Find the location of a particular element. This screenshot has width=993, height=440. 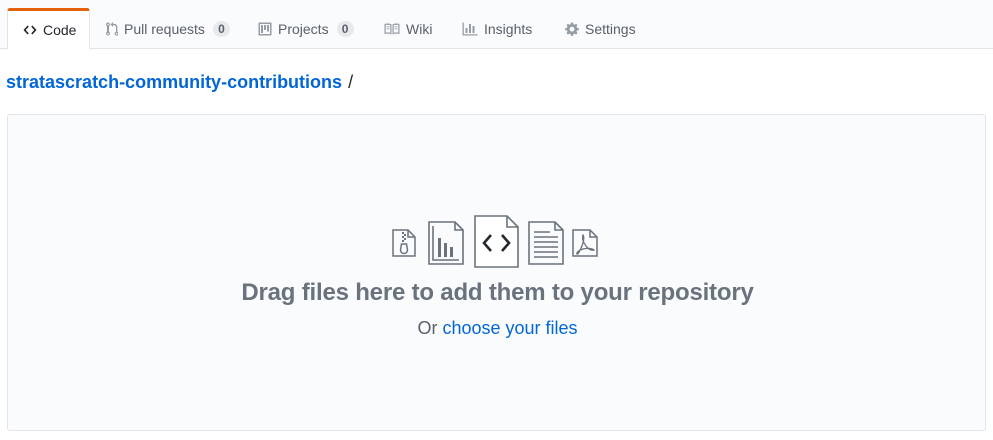

tab-insights: Insights is located at coordinates (489, 29).